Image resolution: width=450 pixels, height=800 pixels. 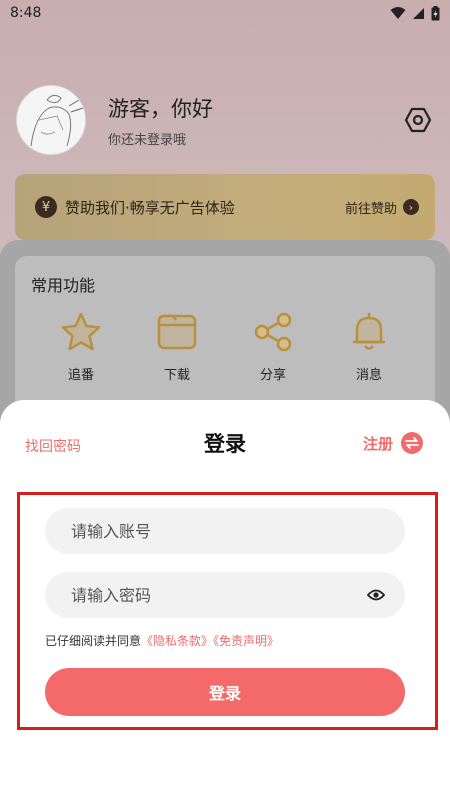 What do you see at coordinates (26, 13) in the screenshot?
I see `status-time: 8:48` at bounding box center [26, 13].